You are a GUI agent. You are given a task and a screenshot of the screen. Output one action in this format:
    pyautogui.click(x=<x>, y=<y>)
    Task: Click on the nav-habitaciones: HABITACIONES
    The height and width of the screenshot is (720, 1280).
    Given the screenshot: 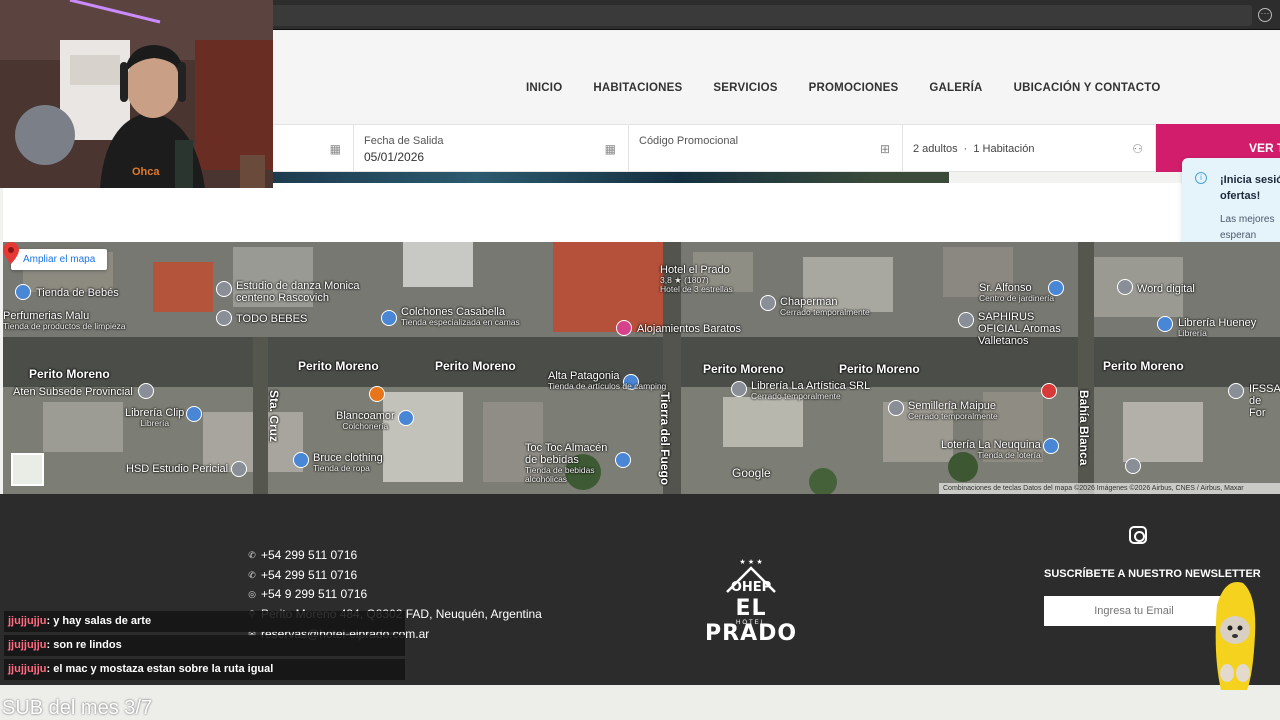 What is the action you would take?
    pyautogui.click(x=637, y=88)
    